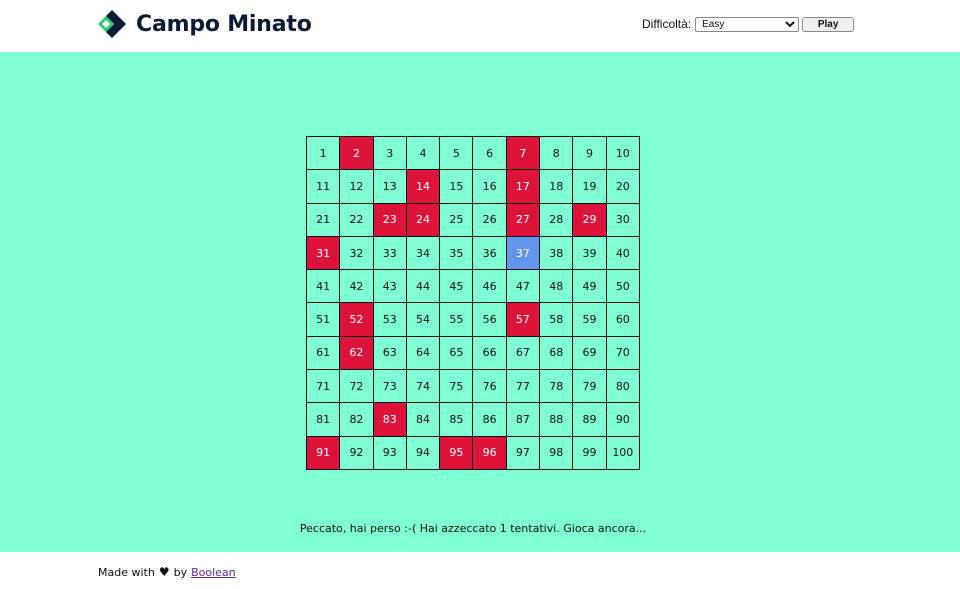 The height and width of the screenshot is (589, 960). What do you see at coordinates (390, 353) in the screenshot?
I see `grid-cell: 63` at bounding box center [390, 353].